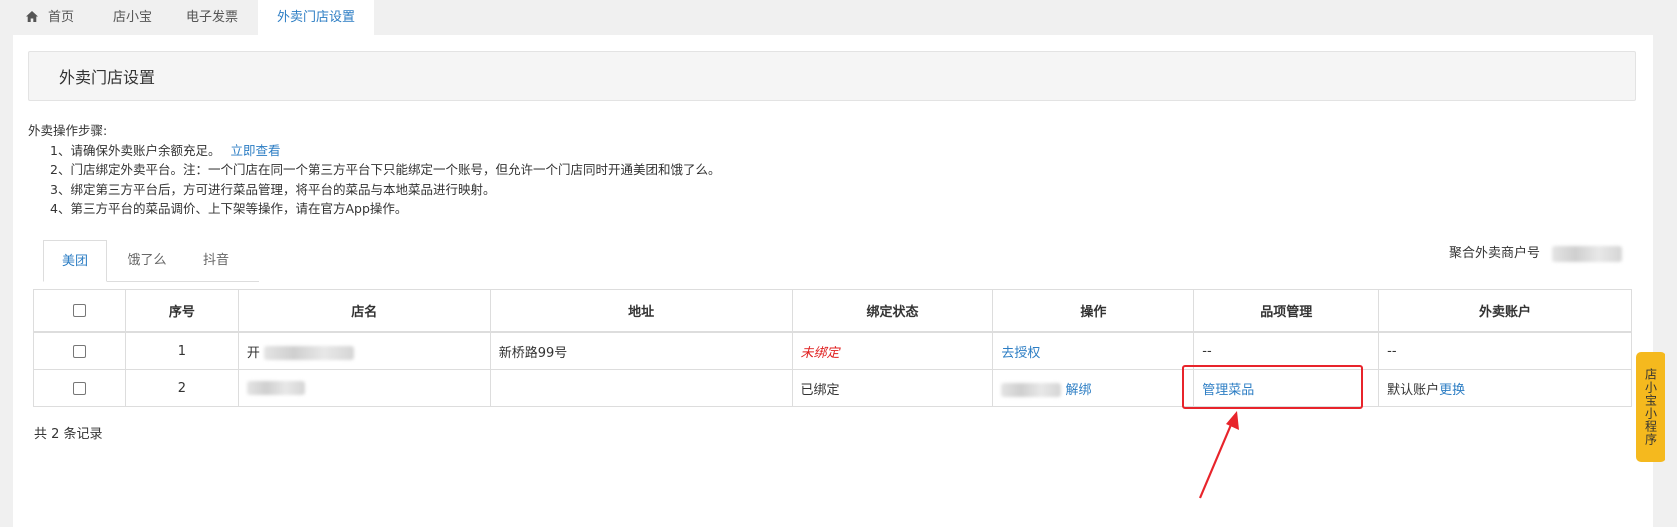 The width and height of the screenshot is (1677, 527). I want to click on account-cell: 默认账户更换, so click(1505, 388).